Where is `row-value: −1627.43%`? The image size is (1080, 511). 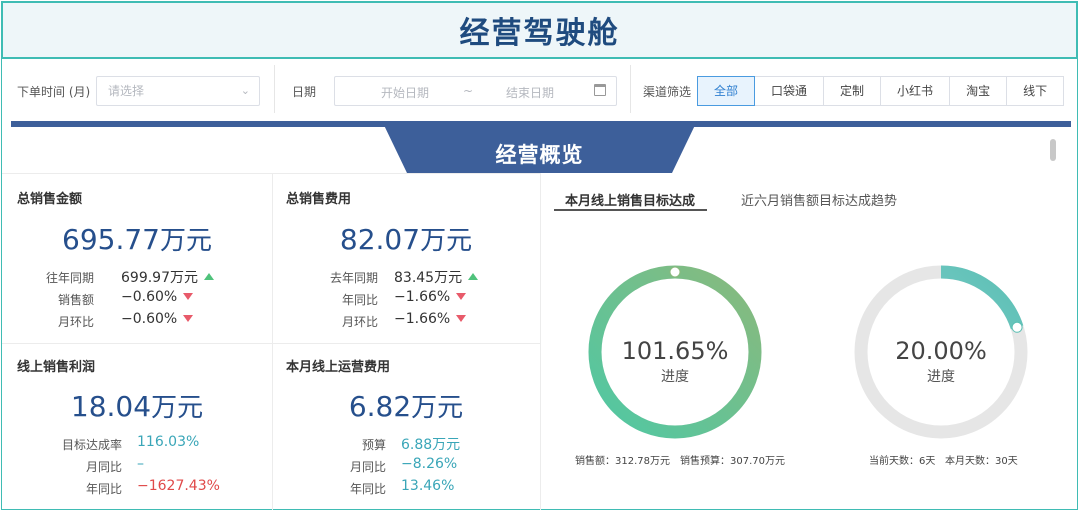 row-value: −1627.43% is located at coordinates (178, 486).